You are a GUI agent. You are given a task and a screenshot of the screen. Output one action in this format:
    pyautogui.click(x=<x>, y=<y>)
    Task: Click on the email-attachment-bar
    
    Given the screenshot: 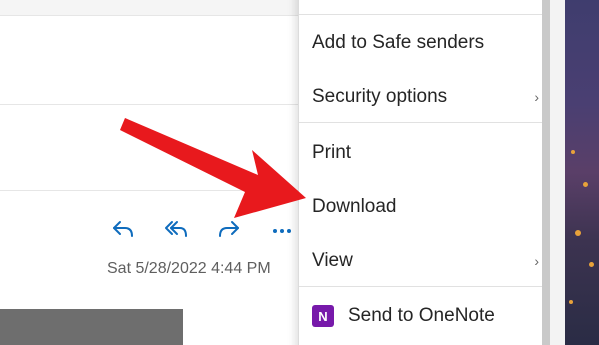 What is the action you would take?
    pyautogui.click(x=91, y=327)
    